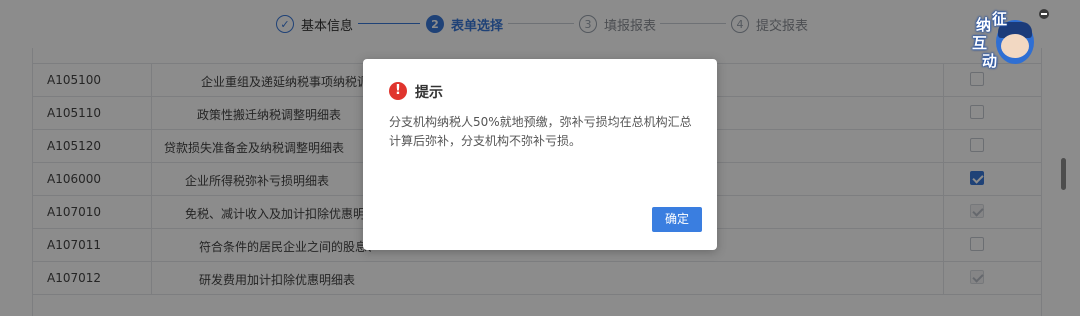 The image size is (1080, 317). I want to click on confirm-button: 确定, so click(677, 219).